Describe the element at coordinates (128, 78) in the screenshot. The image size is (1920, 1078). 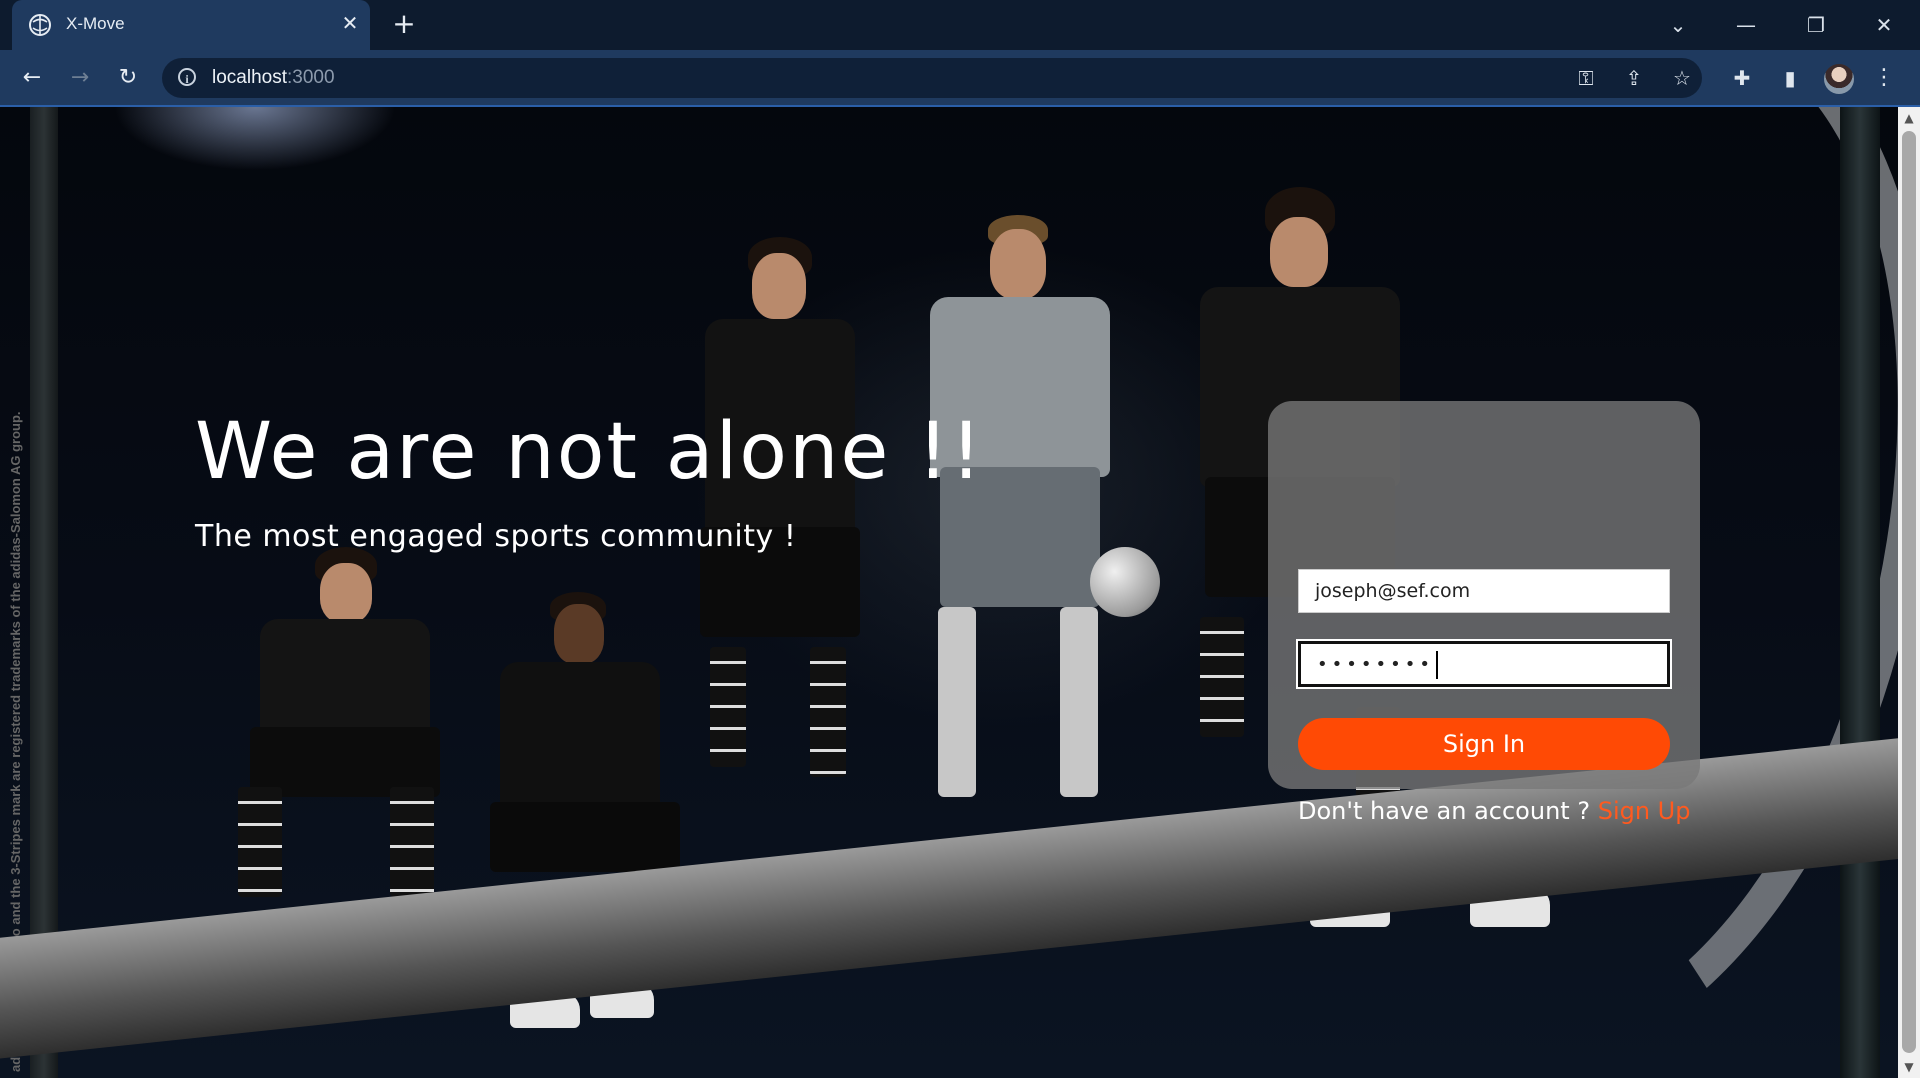
I see `reload-button: ↻` at that location.